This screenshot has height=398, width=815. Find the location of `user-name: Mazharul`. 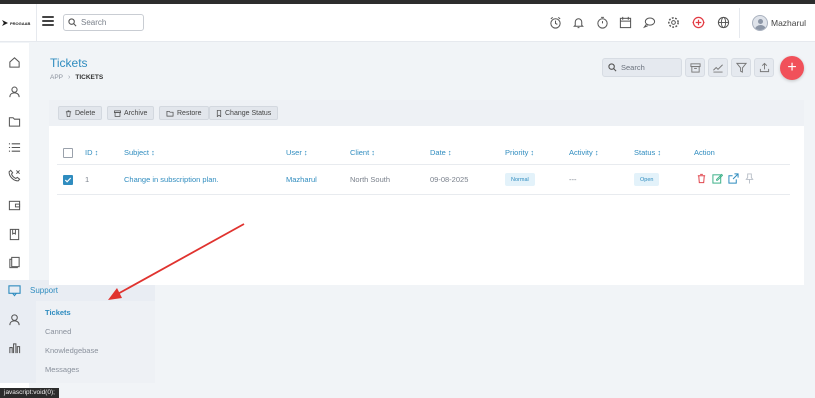

user-name: Mazharul is located at coordinates (788, 23).